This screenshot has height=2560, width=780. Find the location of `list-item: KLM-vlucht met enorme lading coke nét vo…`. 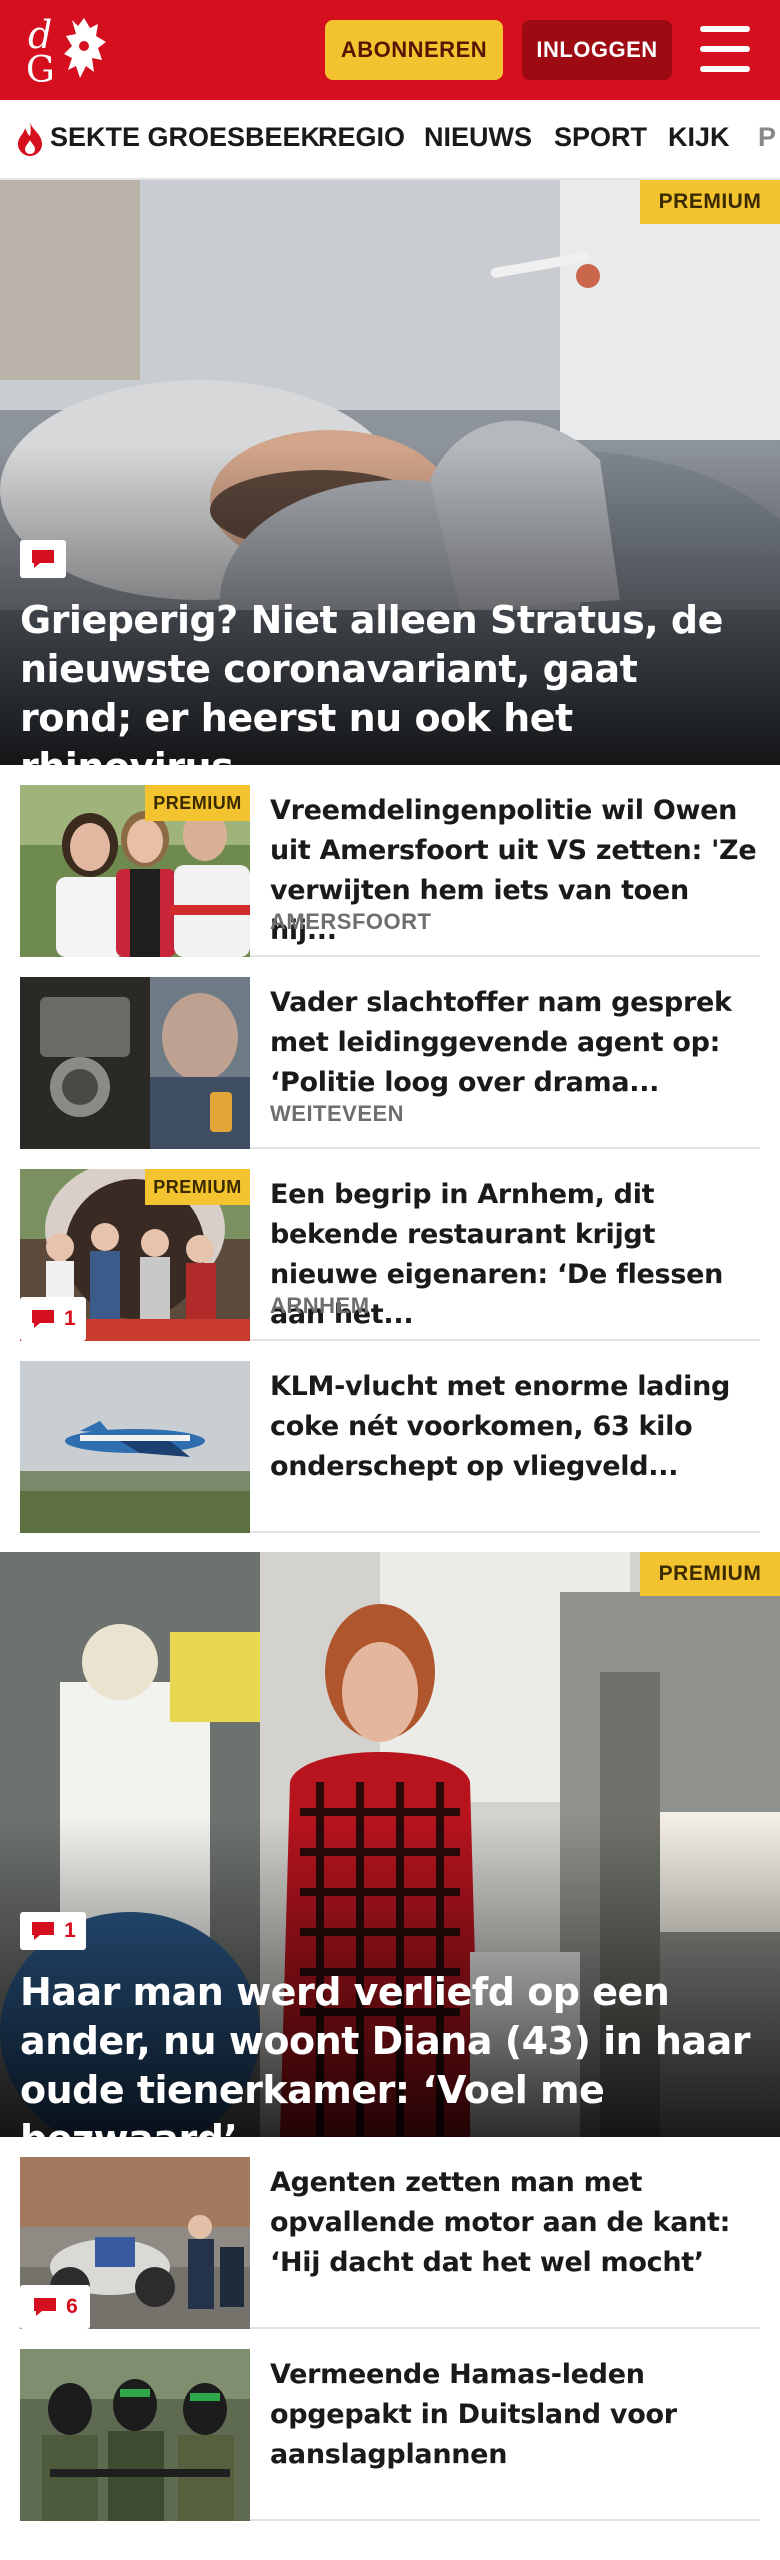

list-item: KLM-vlucht met enorme lading coke nét vo… is located at coordinates (390, 1447).